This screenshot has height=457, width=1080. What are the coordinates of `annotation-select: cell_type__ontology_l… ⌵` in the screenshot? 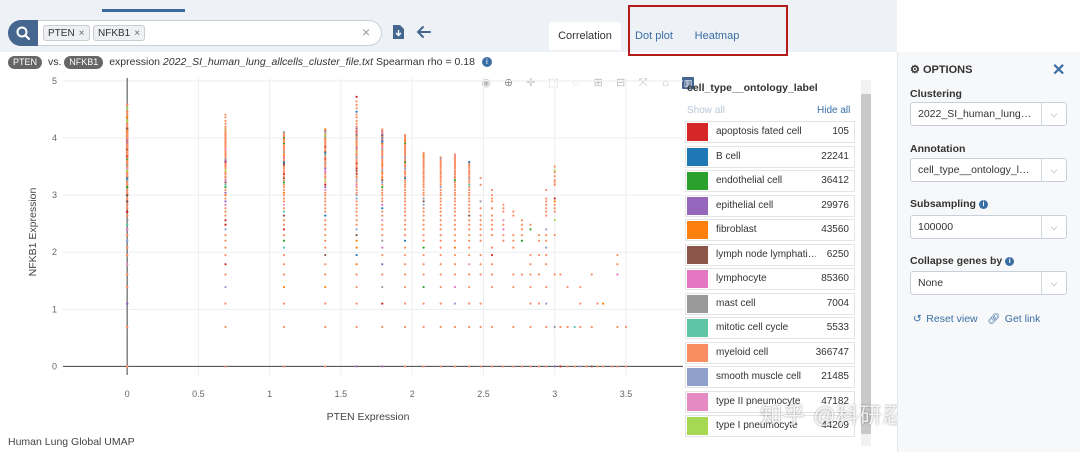 It's located at (988, 170).